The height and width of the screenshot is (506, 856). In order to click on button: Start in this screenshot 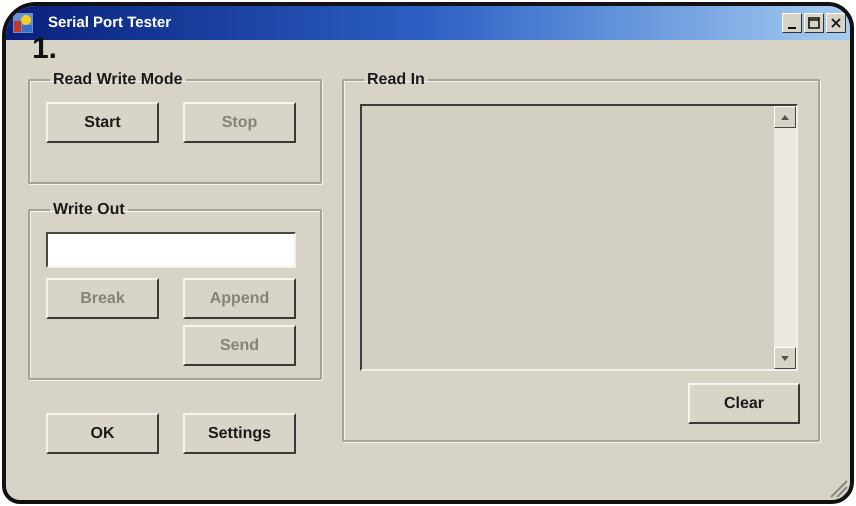, I will do `click(102, 122)`.